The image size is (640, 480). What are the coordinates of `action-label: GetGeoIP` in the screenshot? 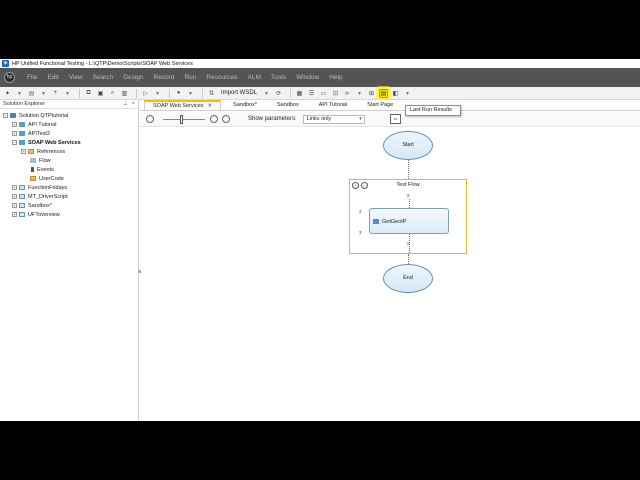 It's located at (394, 222).